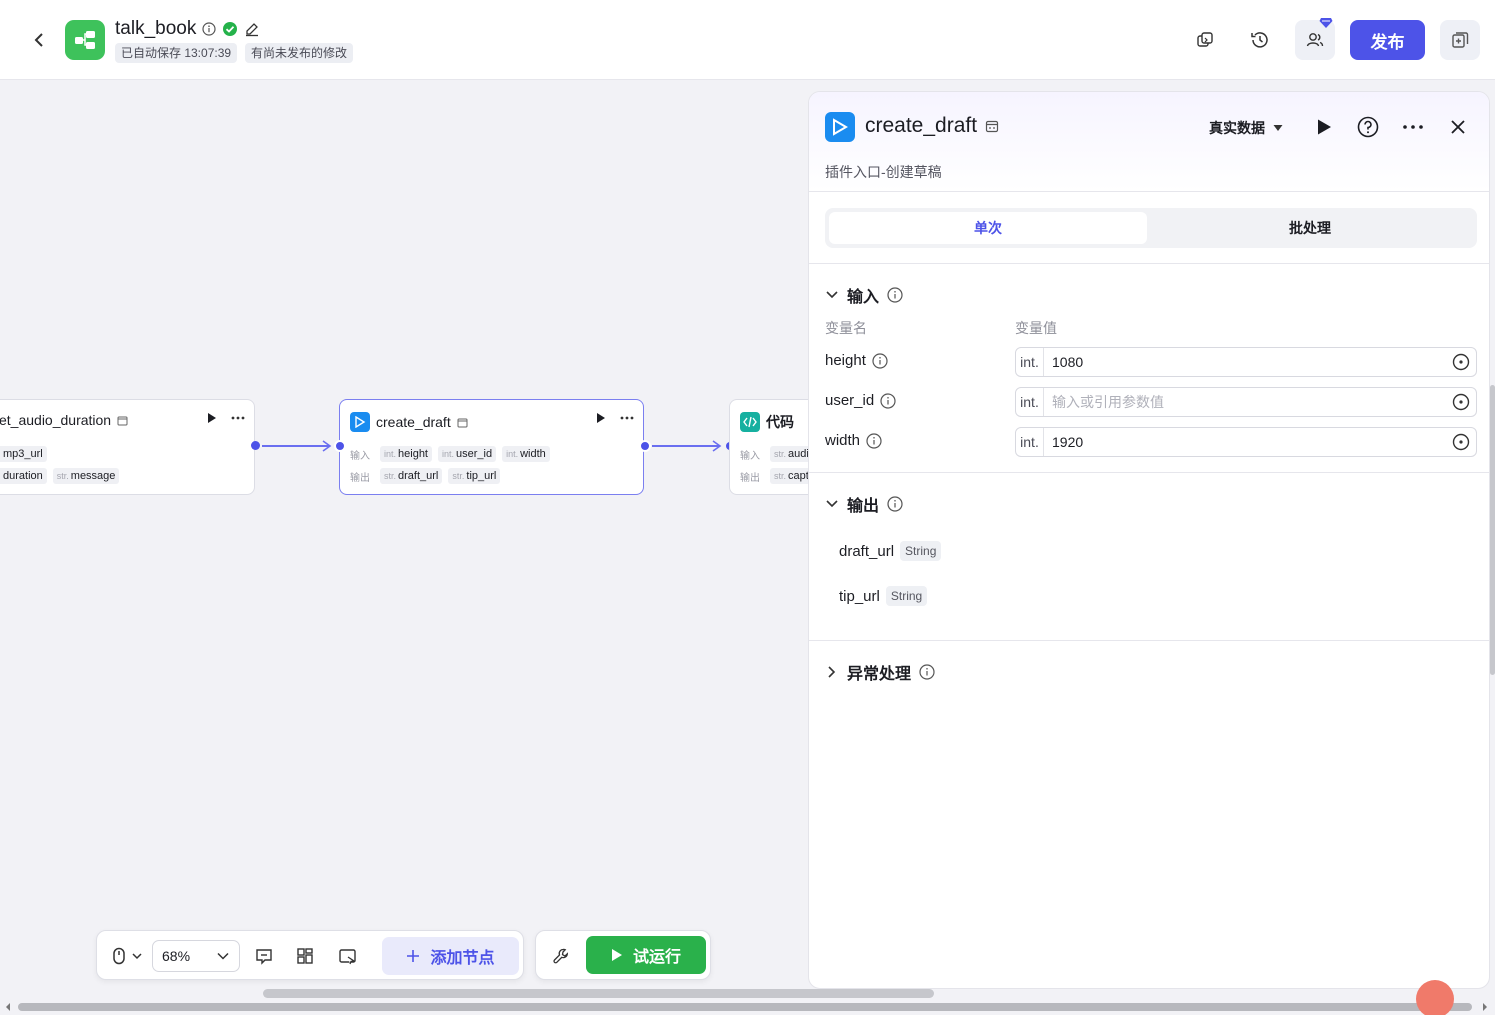 Image resolution: width=1495 pixels, height=1015 pixels. I want to click on exception-section-header: 异常处理, so click(880, 672).